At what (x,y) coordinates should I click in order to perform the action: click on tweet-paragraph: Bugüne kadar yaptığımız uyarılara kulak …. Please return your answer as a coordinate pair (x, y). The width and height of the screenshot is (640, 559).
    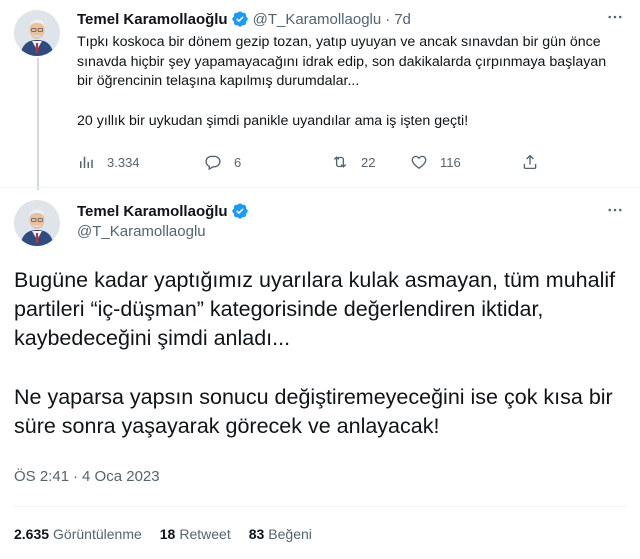
    Looking at the image, I should click on (315, 309).